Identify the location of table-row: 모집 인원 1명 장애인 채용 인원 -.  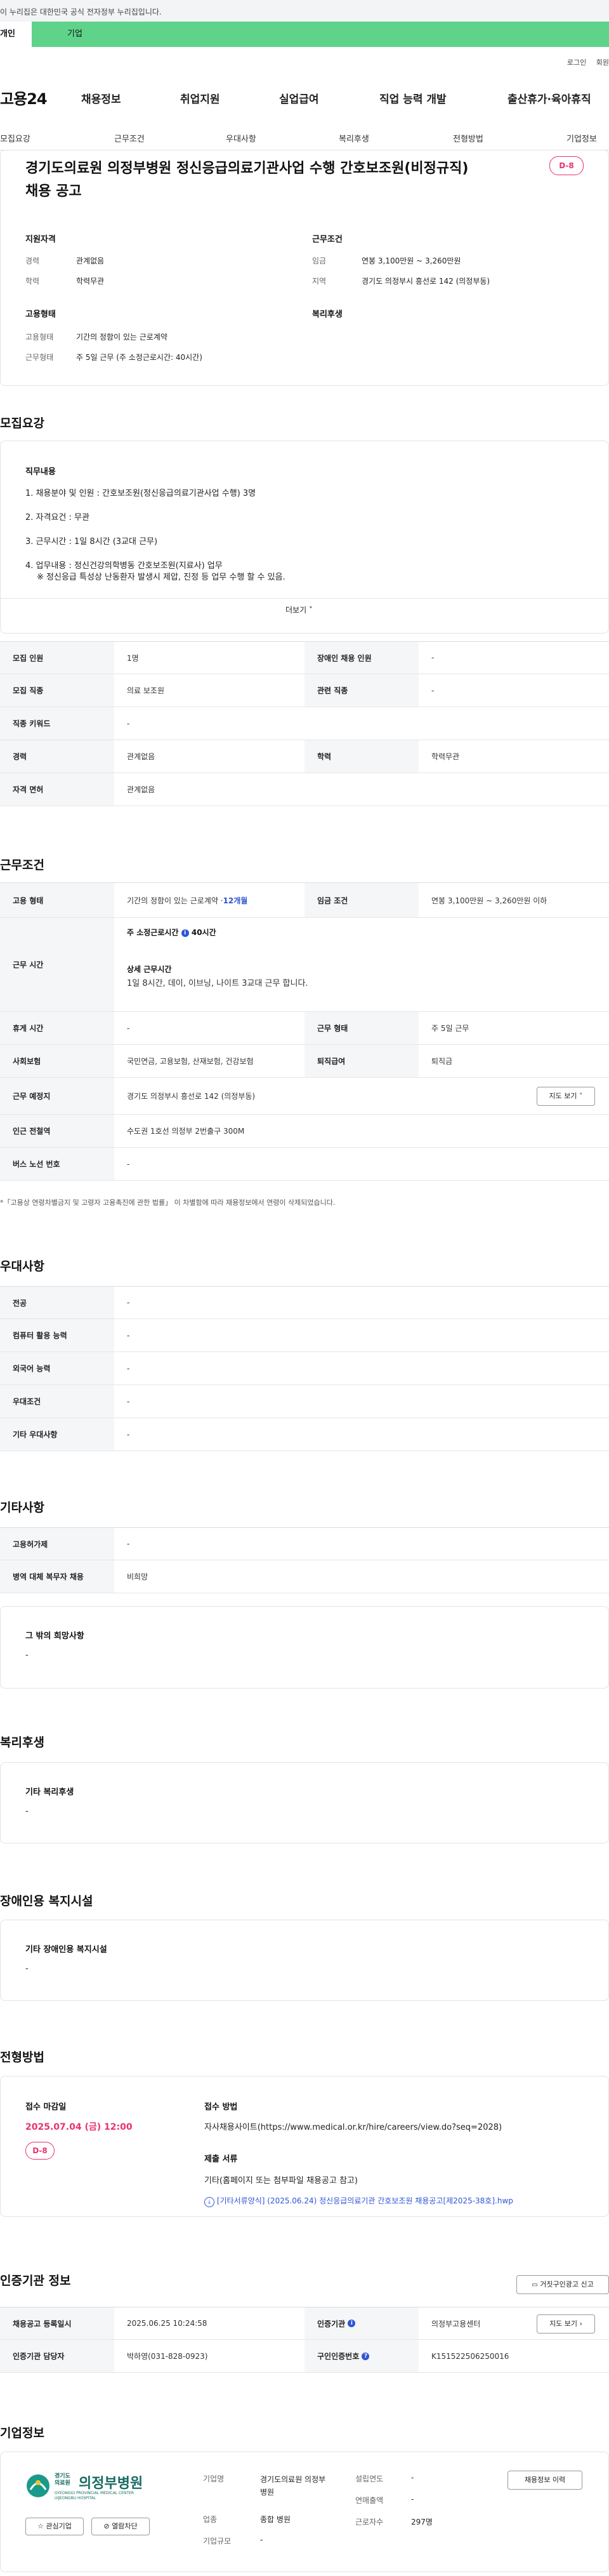
(304, 657).